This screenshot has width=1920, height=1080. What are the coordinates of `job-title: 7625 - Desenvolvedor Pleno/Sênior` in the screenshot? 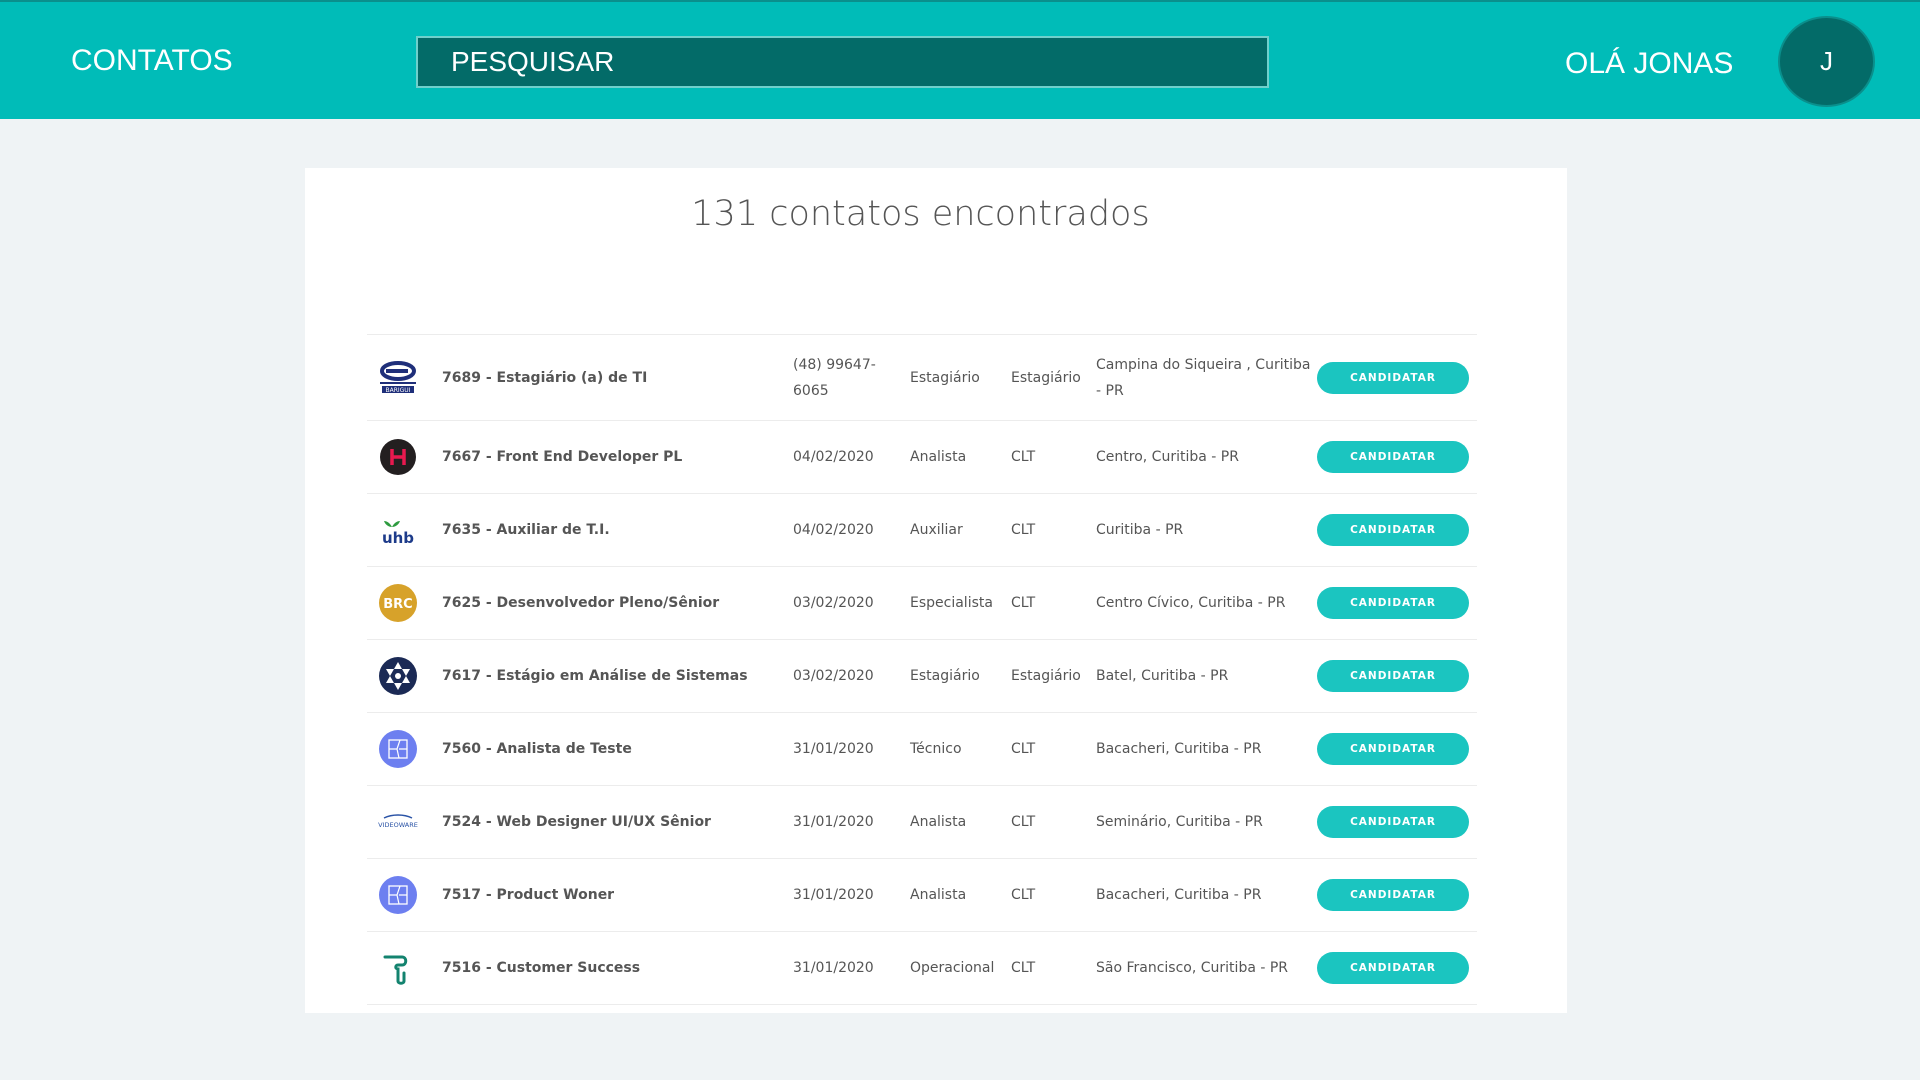 It's located at (581, 603).